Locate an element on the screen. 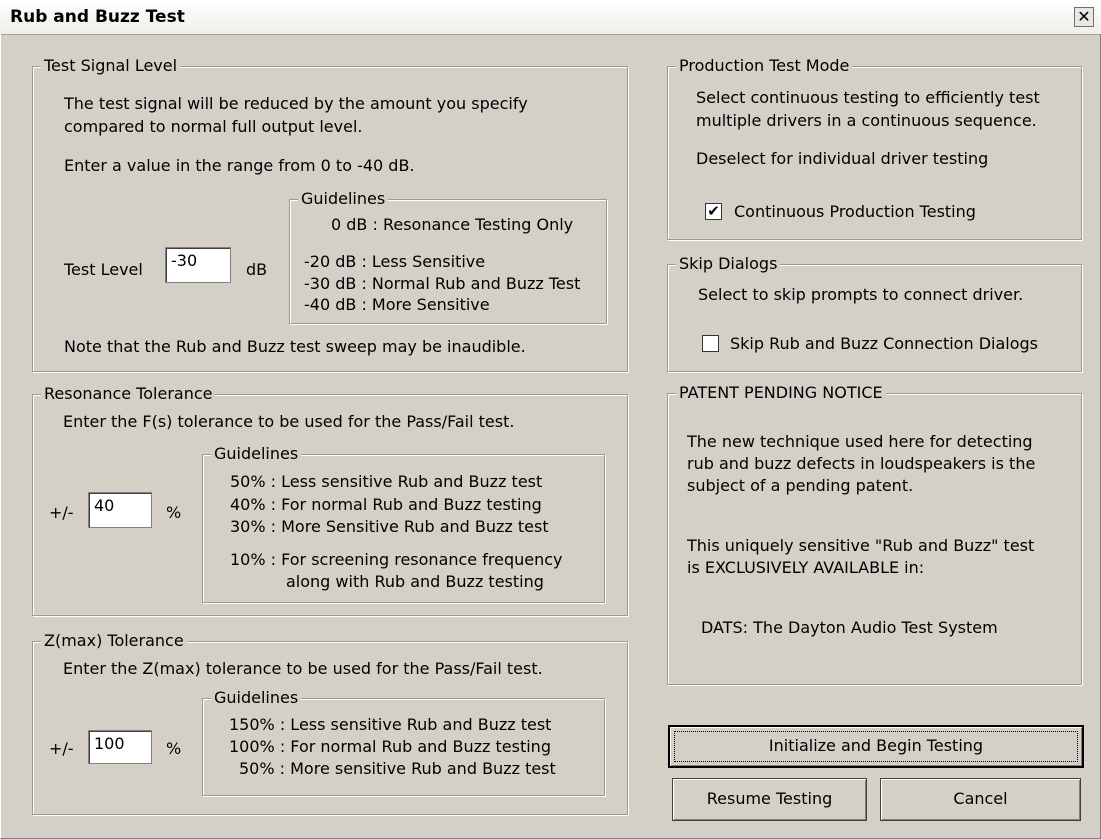  continuous-production-checkbox: ✔ is located at coordinates (713, 211).